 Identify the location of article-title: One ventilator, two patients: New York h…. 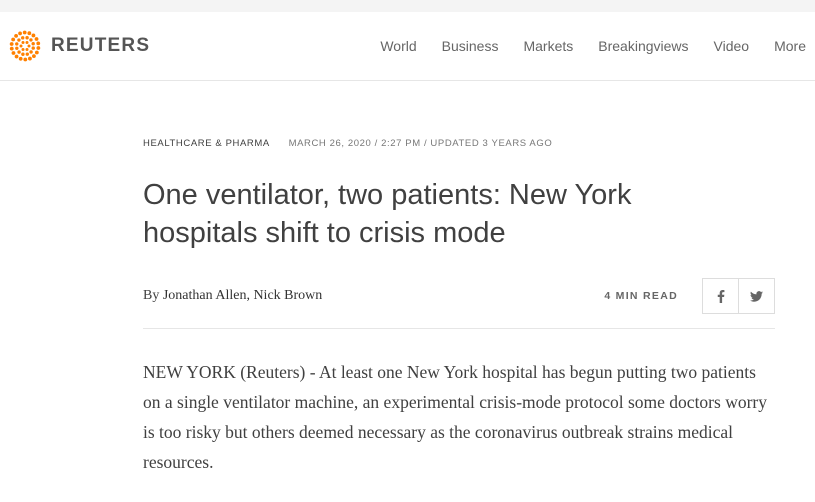
(387, 214).